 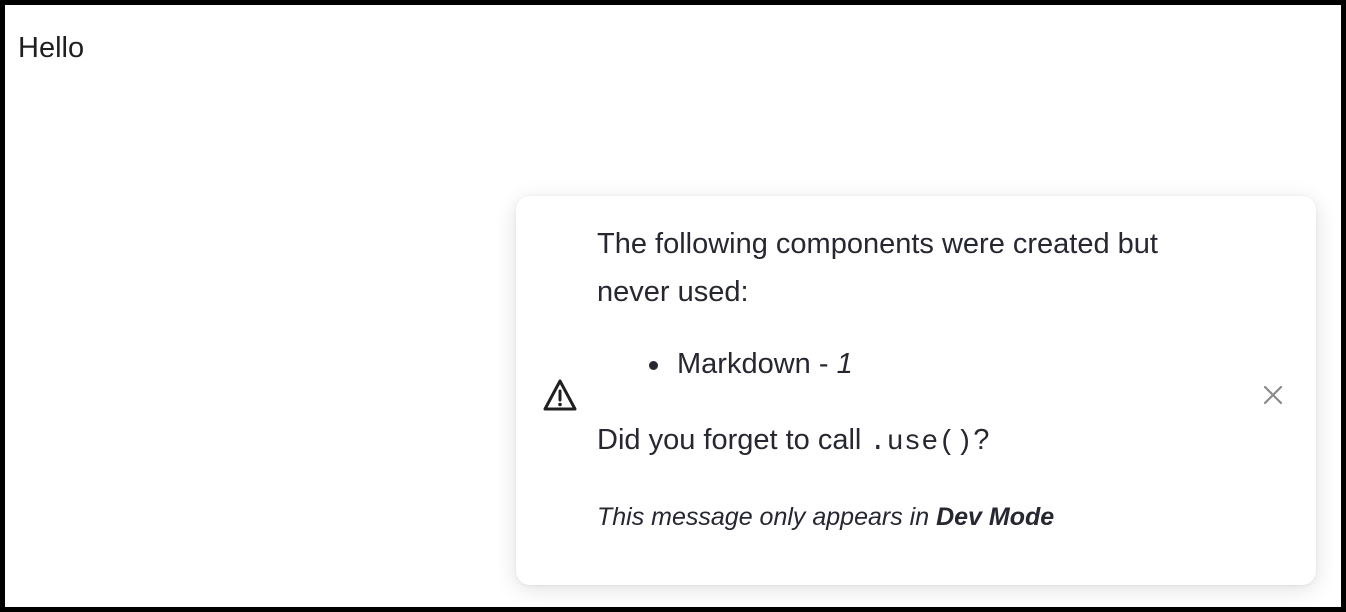 I want to click on warning-icon, so click(x=560, y=395).